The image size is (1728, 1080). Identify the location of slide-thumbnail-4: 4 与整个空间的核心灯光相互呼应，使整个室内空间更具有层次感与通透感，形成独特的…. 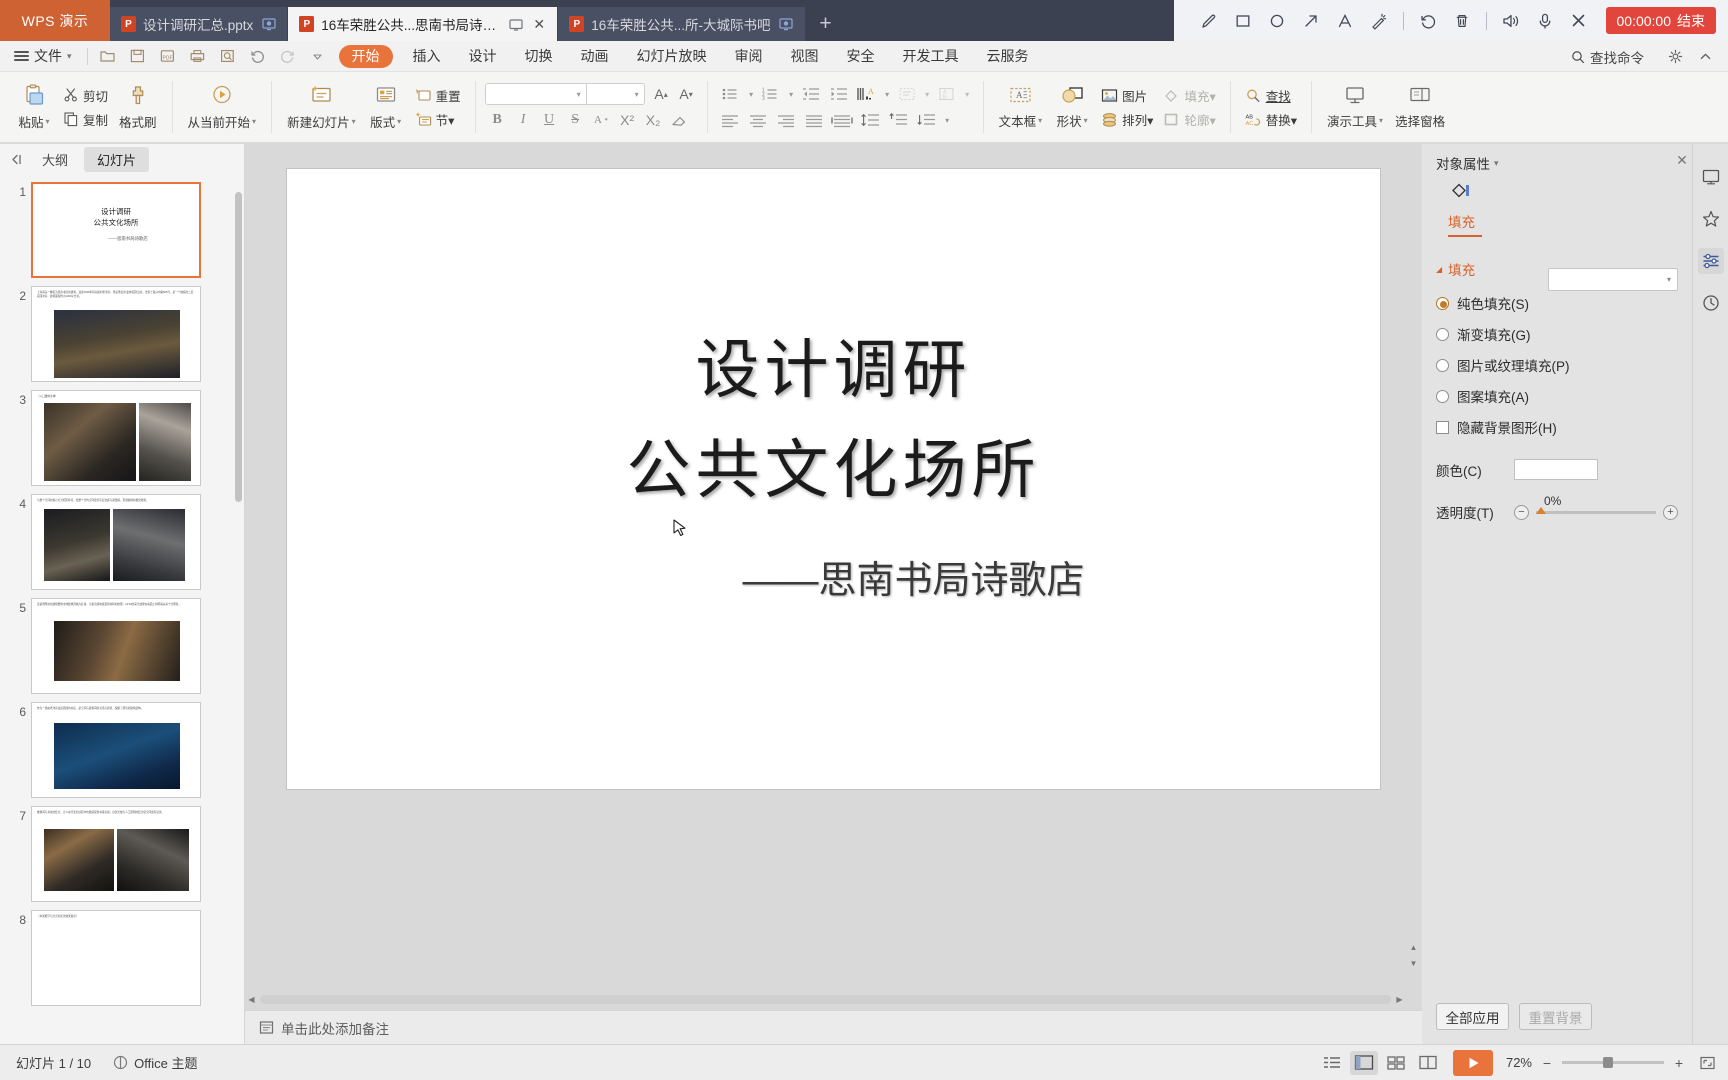
(122, 542).